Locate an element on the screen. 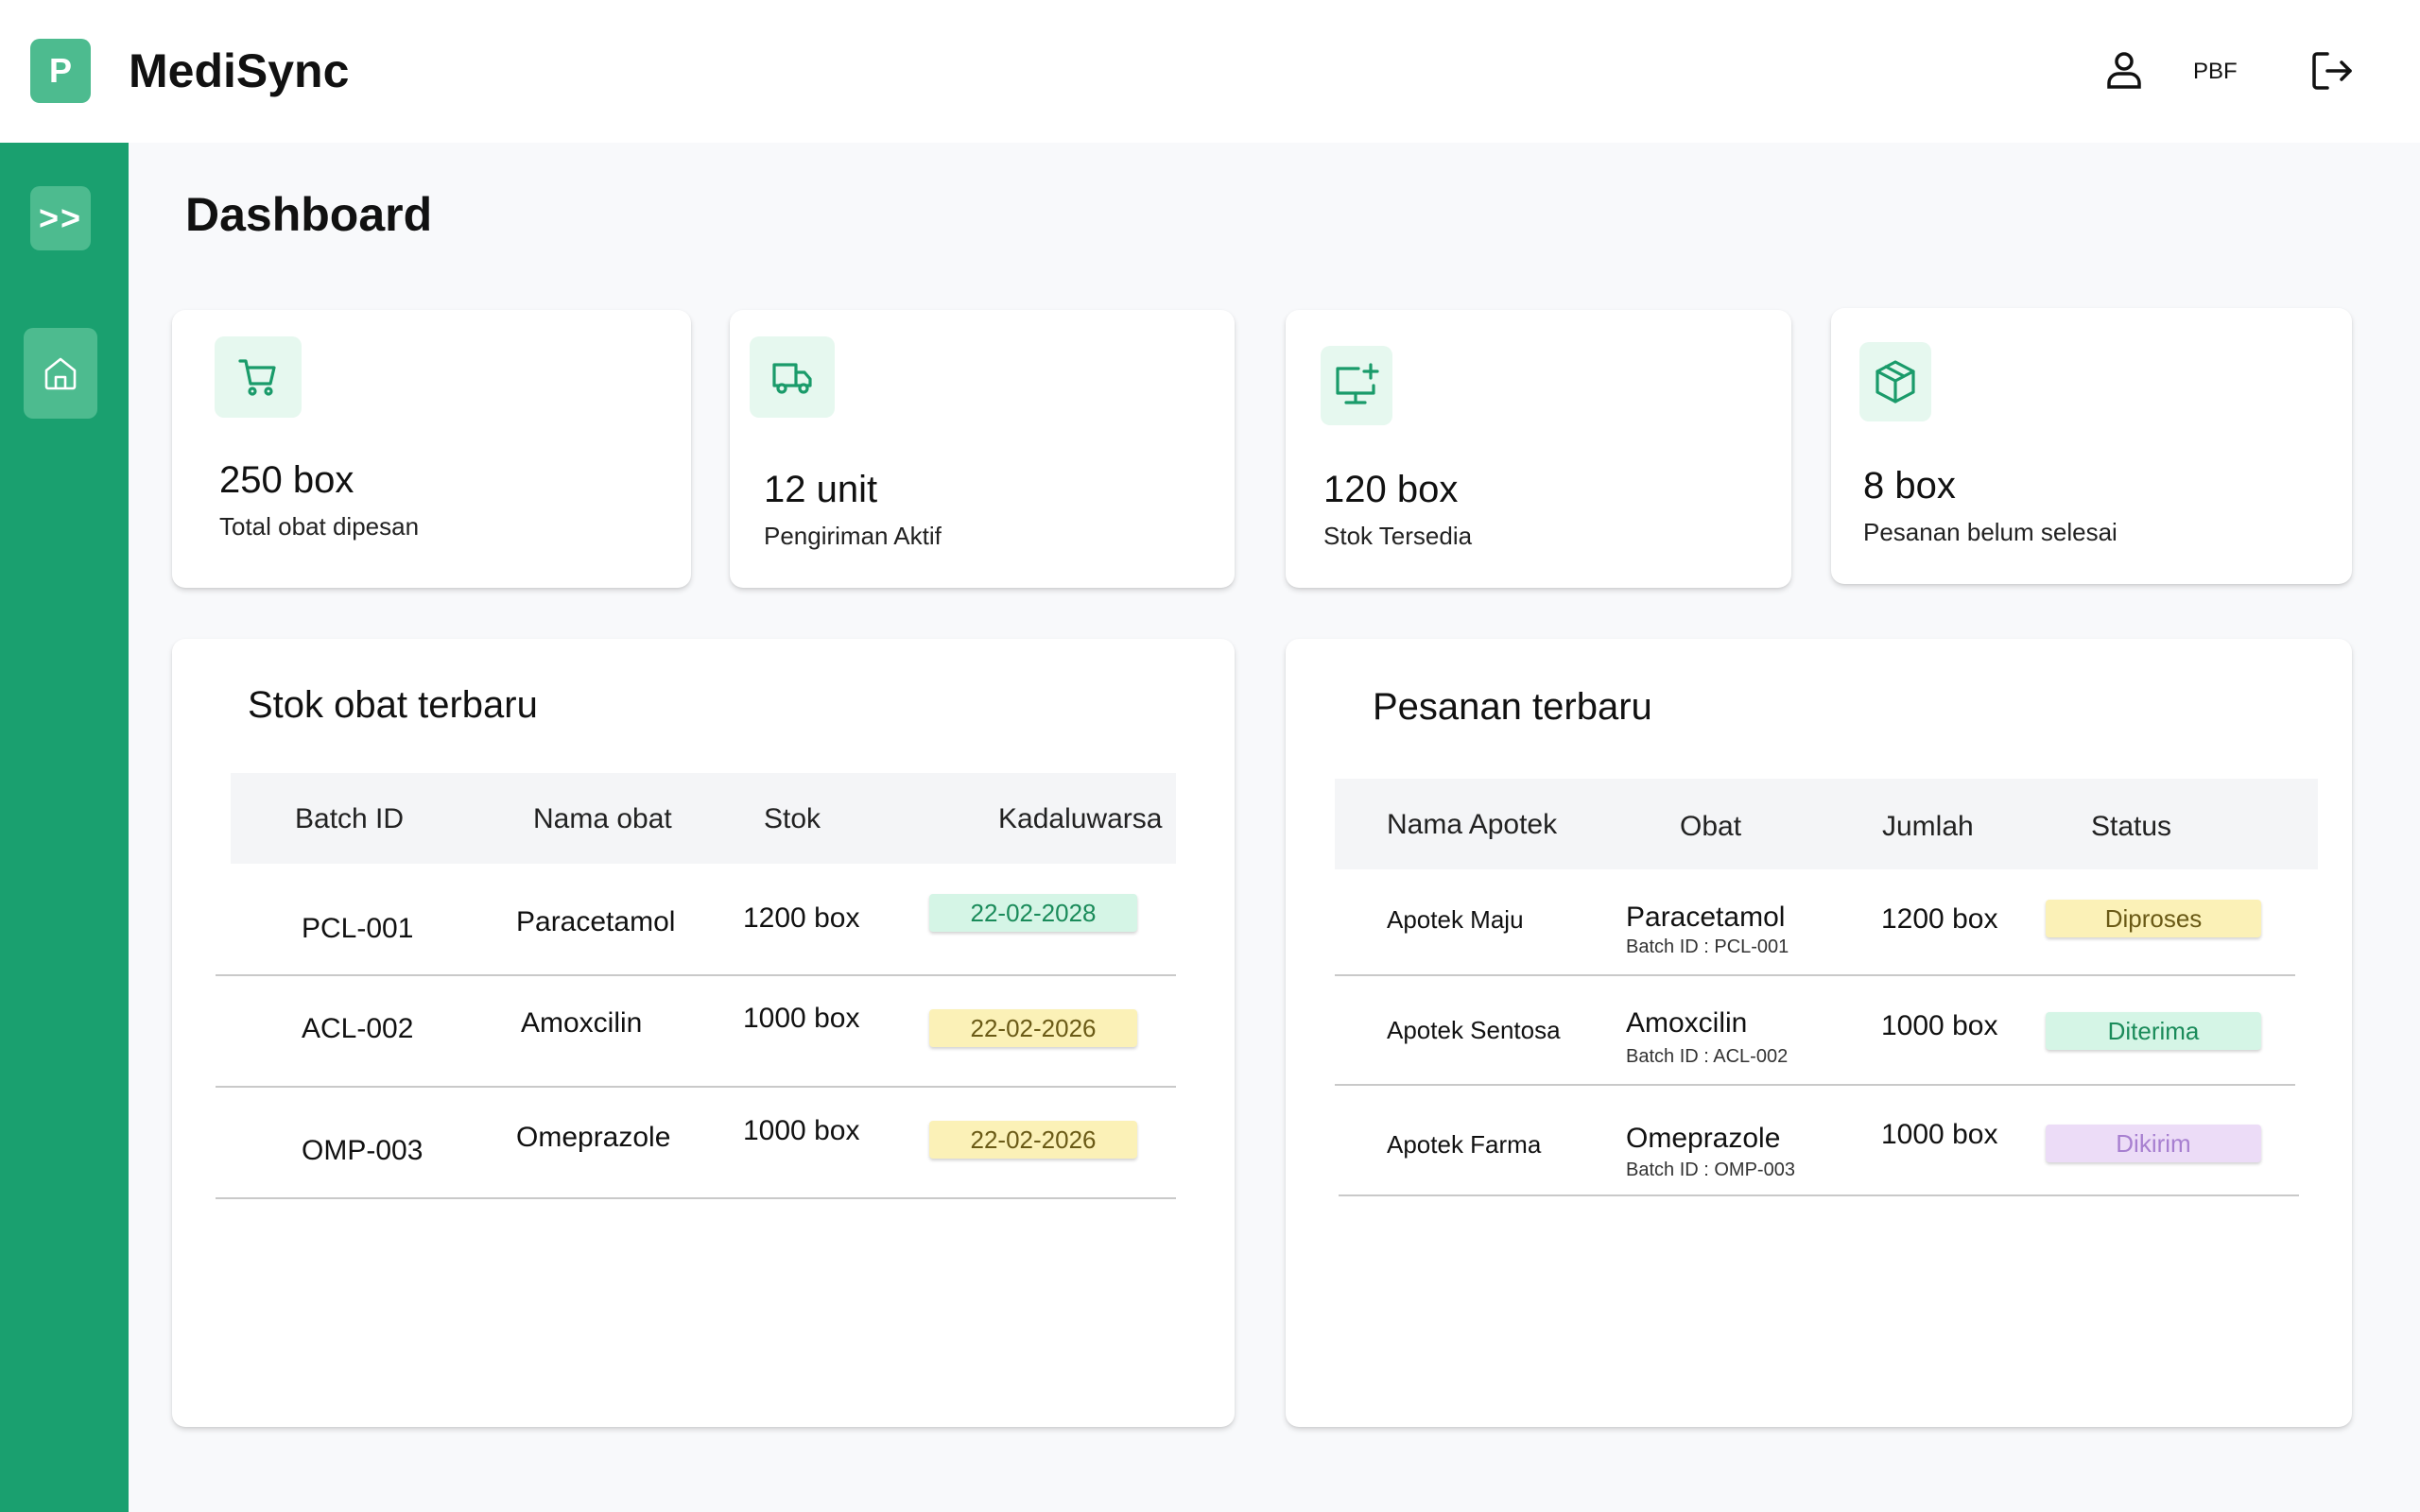 This screenshot has height=1512, width=2420. pharmacy-cell: Apotek Maju is located at coordinates (1455, 919).